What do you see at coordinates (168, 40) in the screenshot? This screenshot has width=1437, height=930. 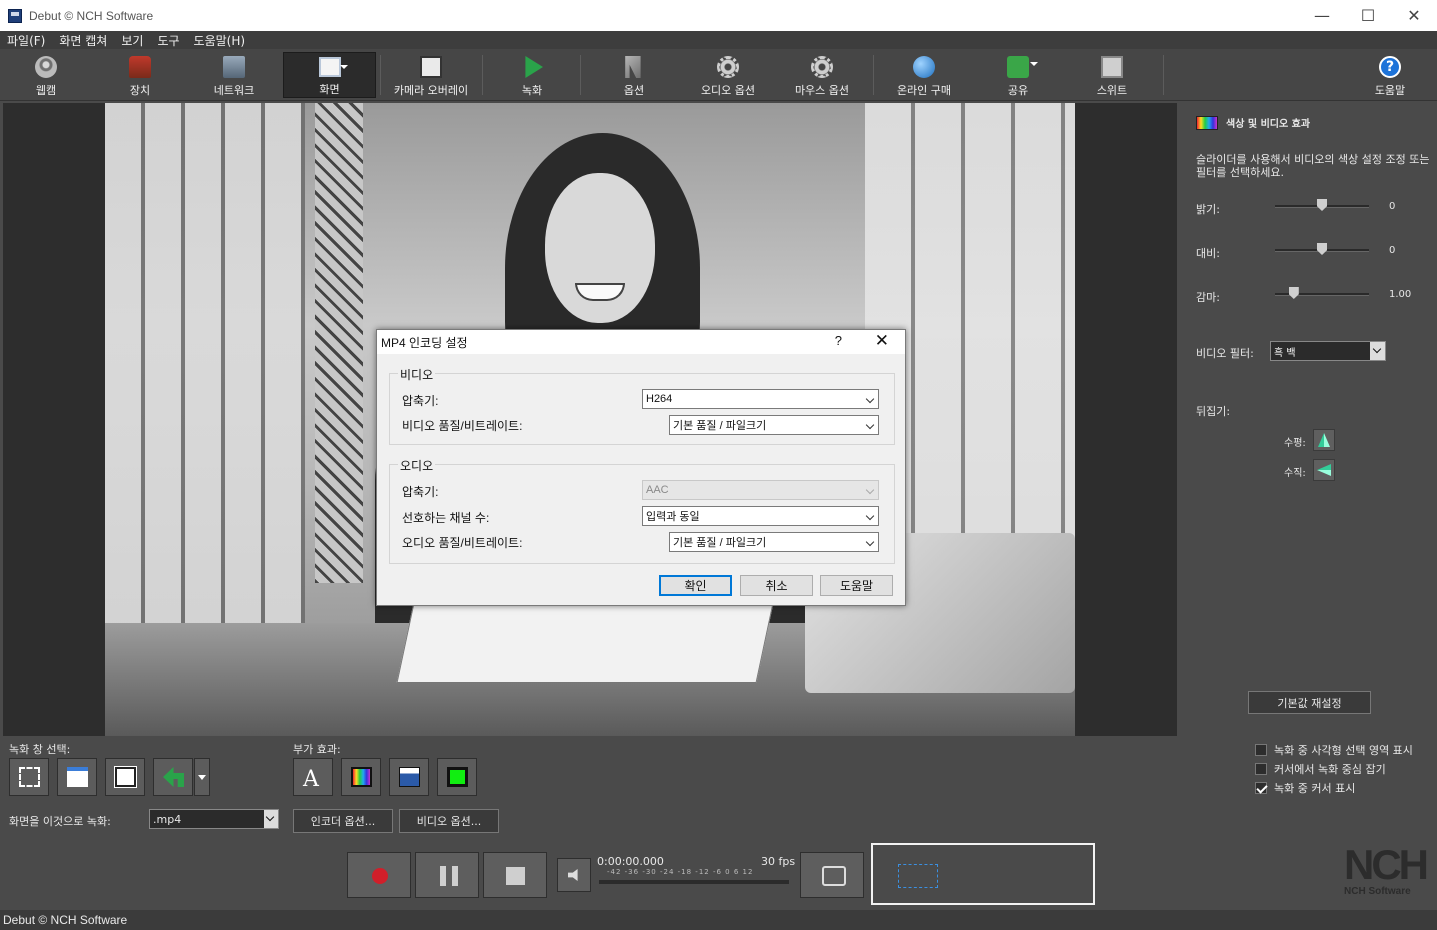 I see `menu-tools: 도구` at bounding box center [168, 40].